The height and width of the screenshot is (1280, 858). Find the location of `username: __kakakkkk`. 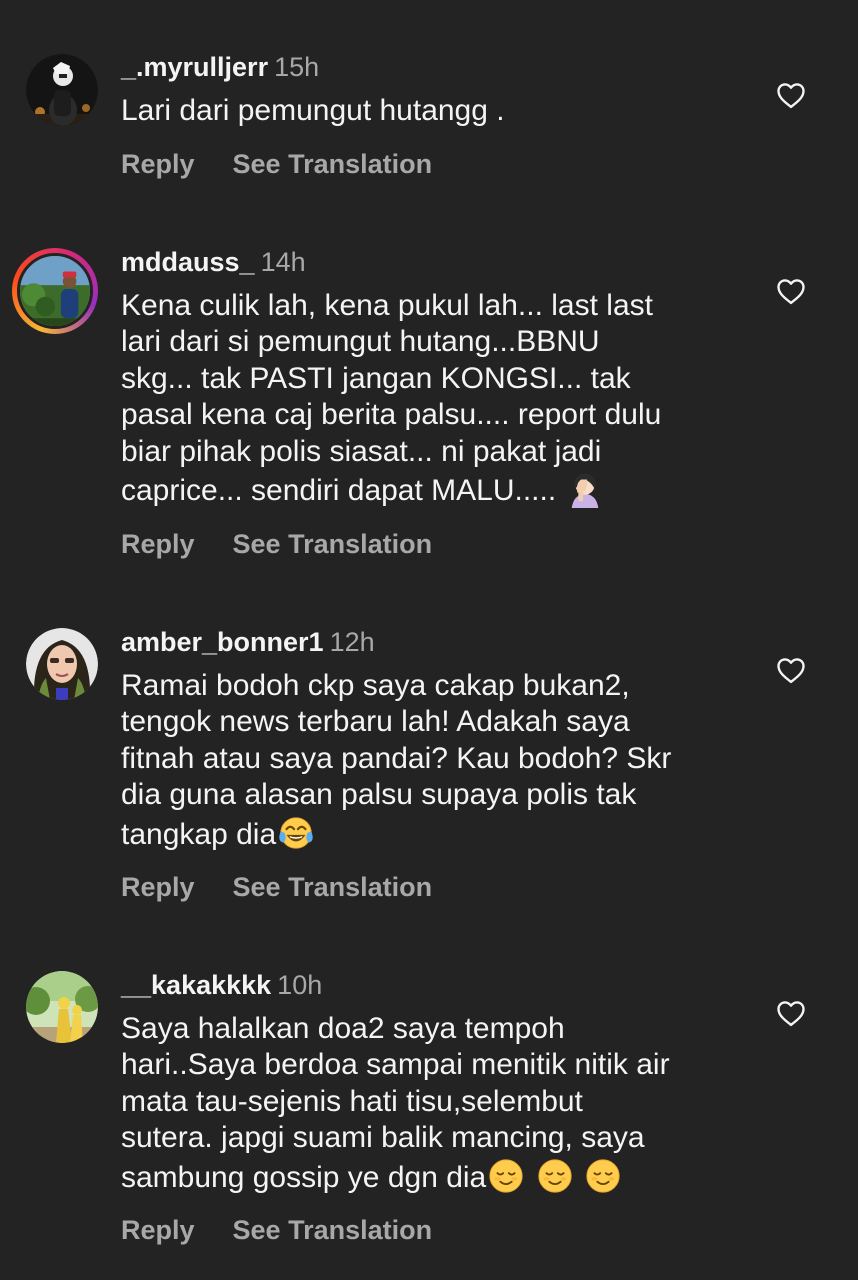

username: __kakakkkk is located at coordinates (196, 985).